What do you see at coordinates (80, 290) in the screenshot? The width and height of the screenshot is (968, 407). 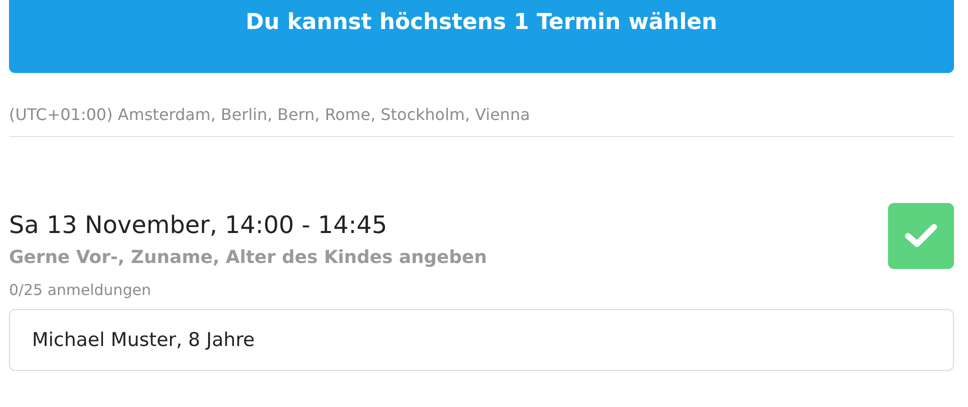 I see `registration-count: 0/25 anmeldungen` at bounding box center [80, 290].